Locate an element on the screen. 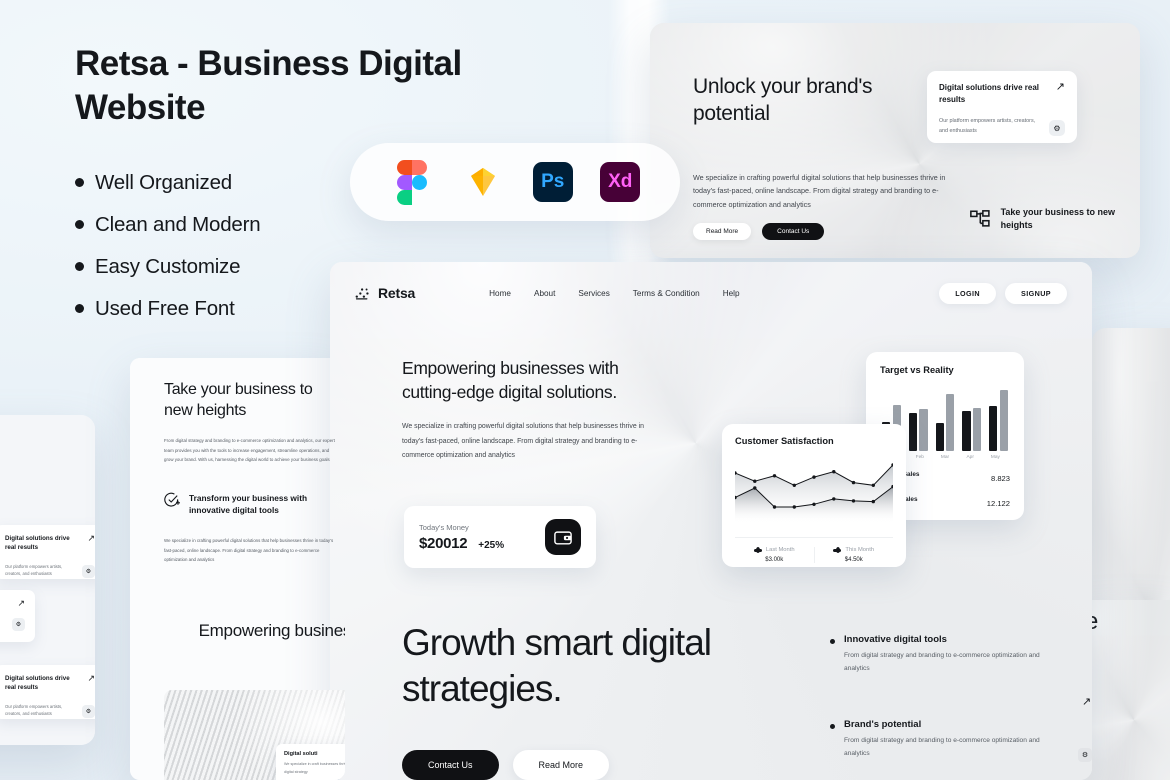 This screenshot has height=780, width=1170. area-chart-plot is located at coordinates (814, 492).